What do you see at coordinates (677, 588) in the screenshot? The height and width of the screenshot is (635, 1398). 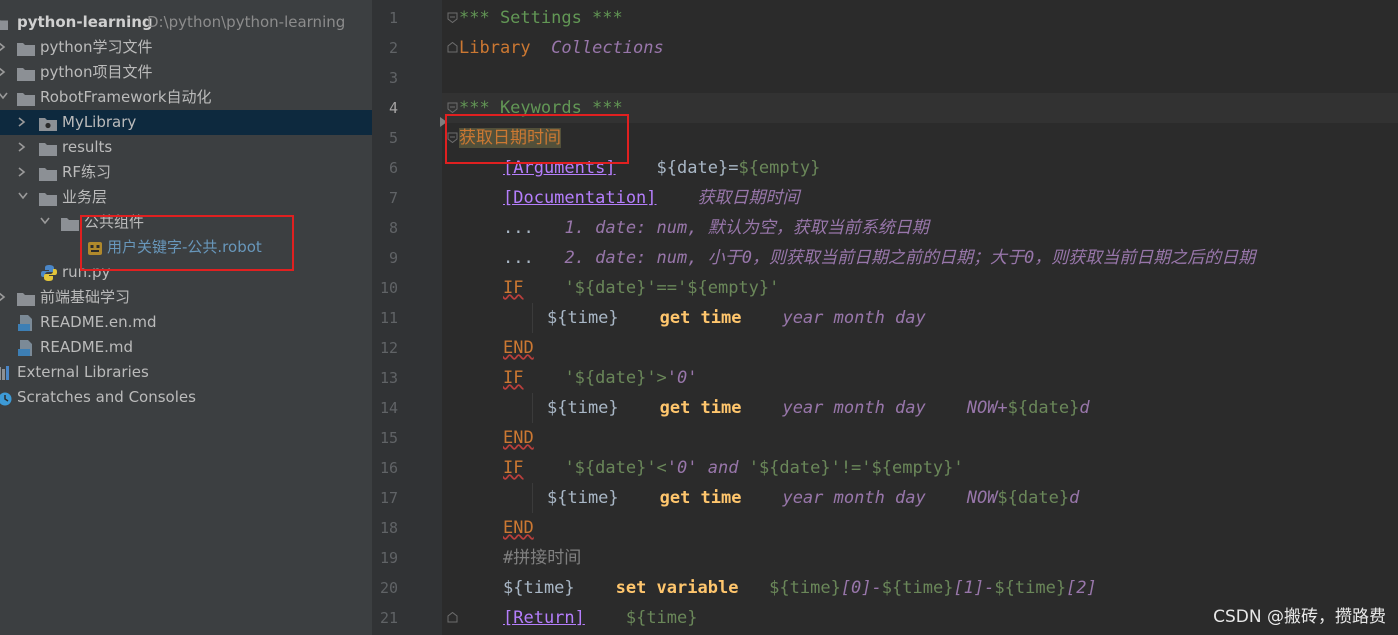 I see `keyword-call: set variable` at bounding box center [677, 588].